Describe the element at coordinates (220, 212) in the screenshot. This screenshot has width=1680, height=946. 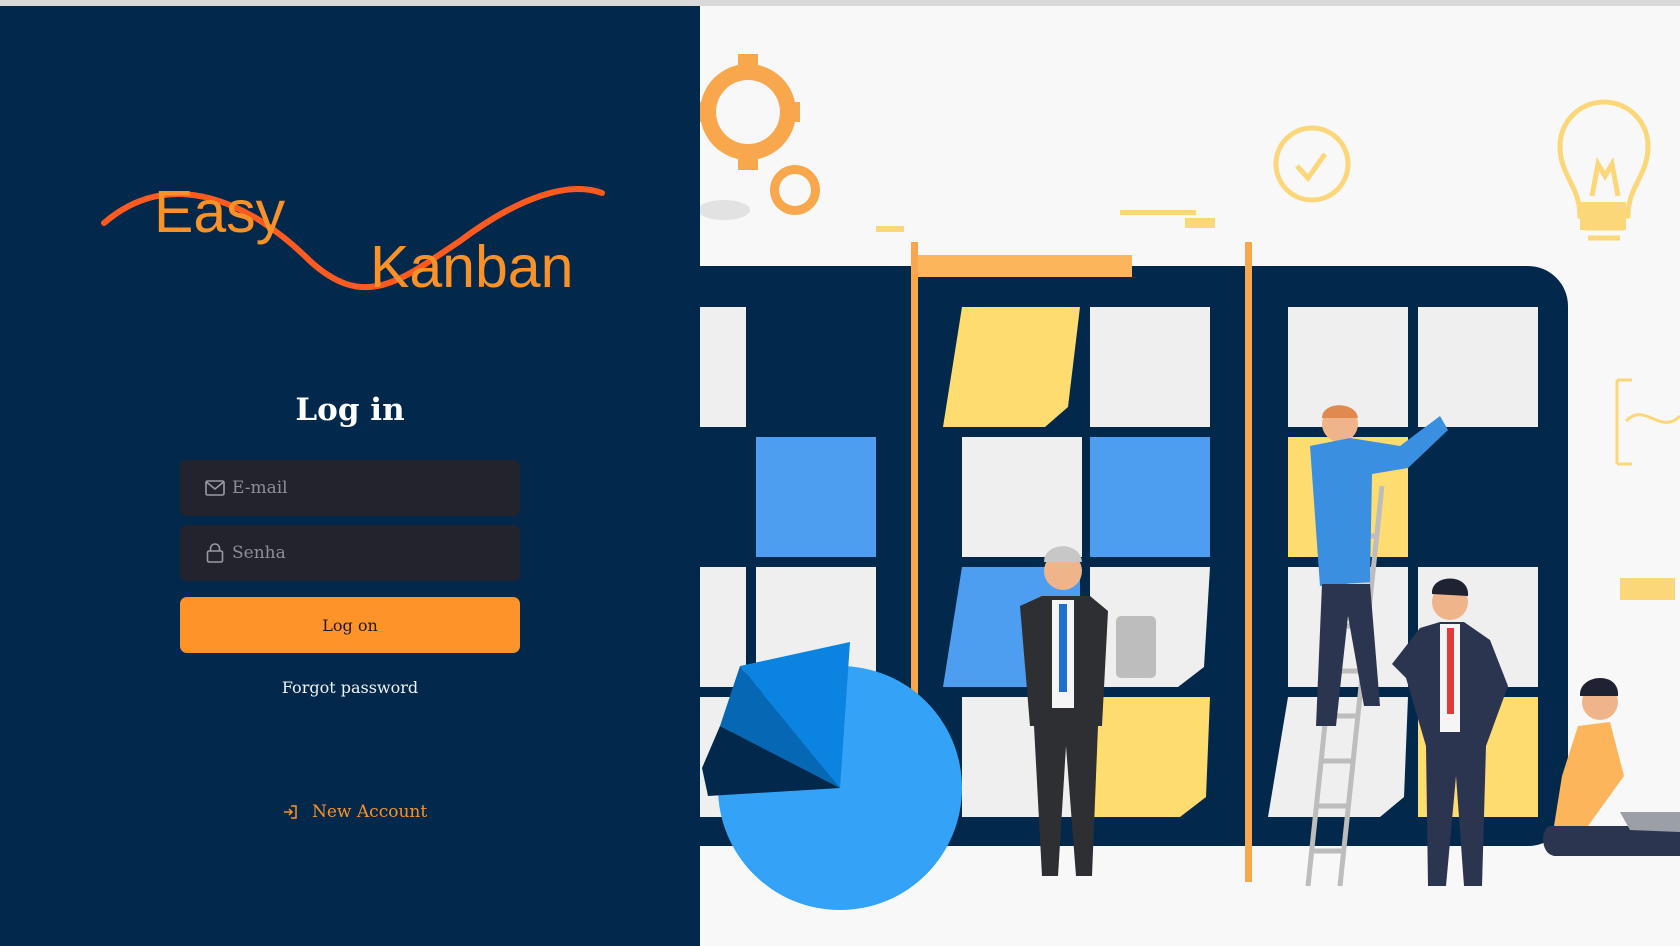
I see `logo-word-easy: Easy` at that location.